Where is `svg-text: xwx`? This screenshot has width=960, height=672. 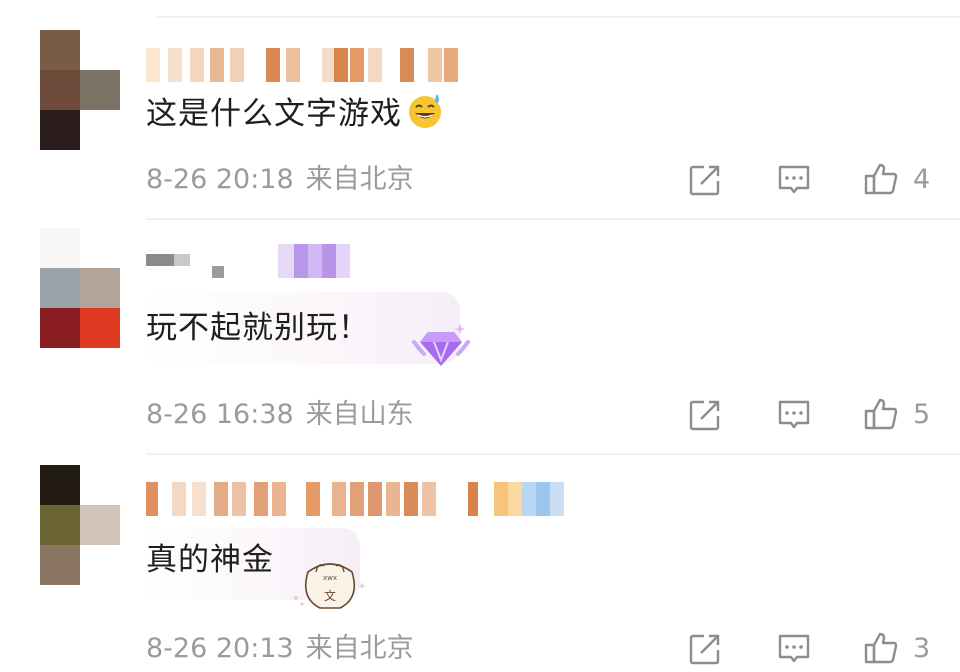 svg-text: xwx is located at coordinates (330, 578).